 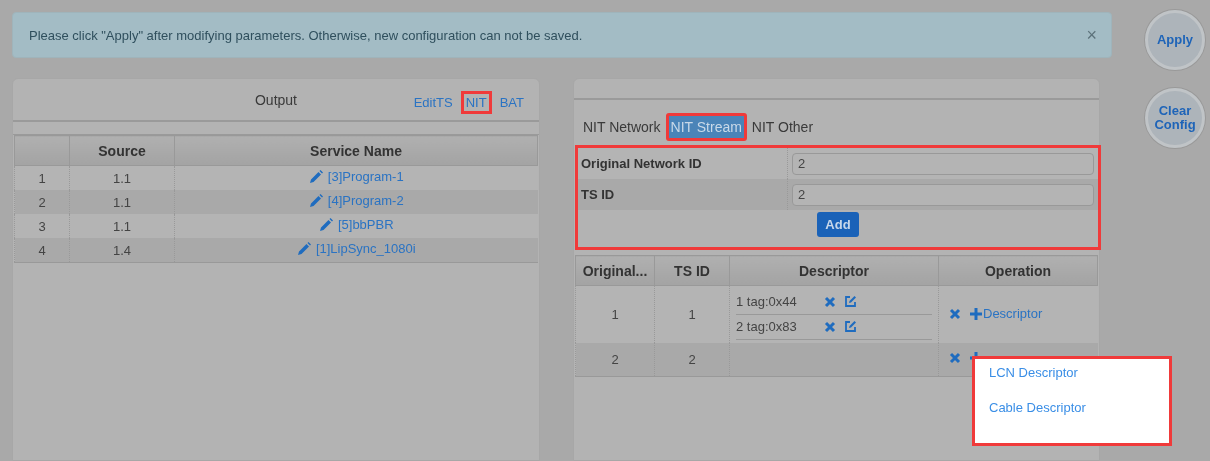 What do you see at coordinates (433, 102) in the screenshot?
I see `panel-link: EditTS` at bounding box center [433, 102].